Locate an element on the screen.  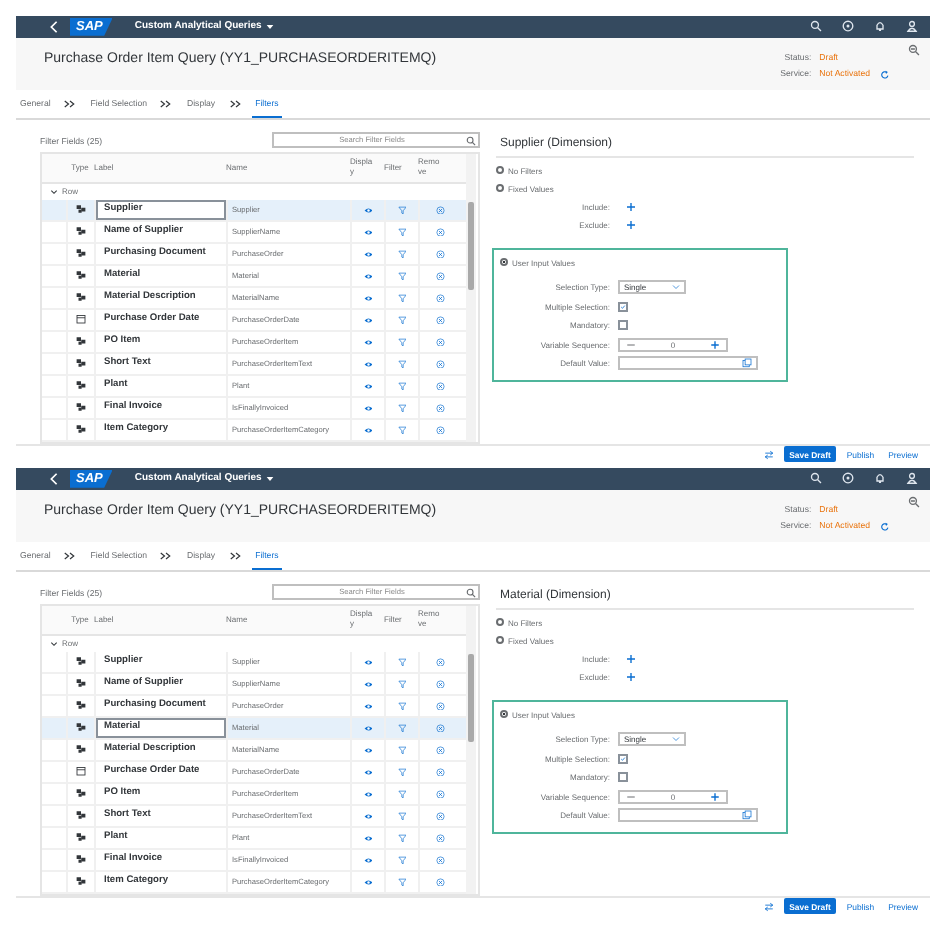
refresh-icon is located at coordinates (885, 74).